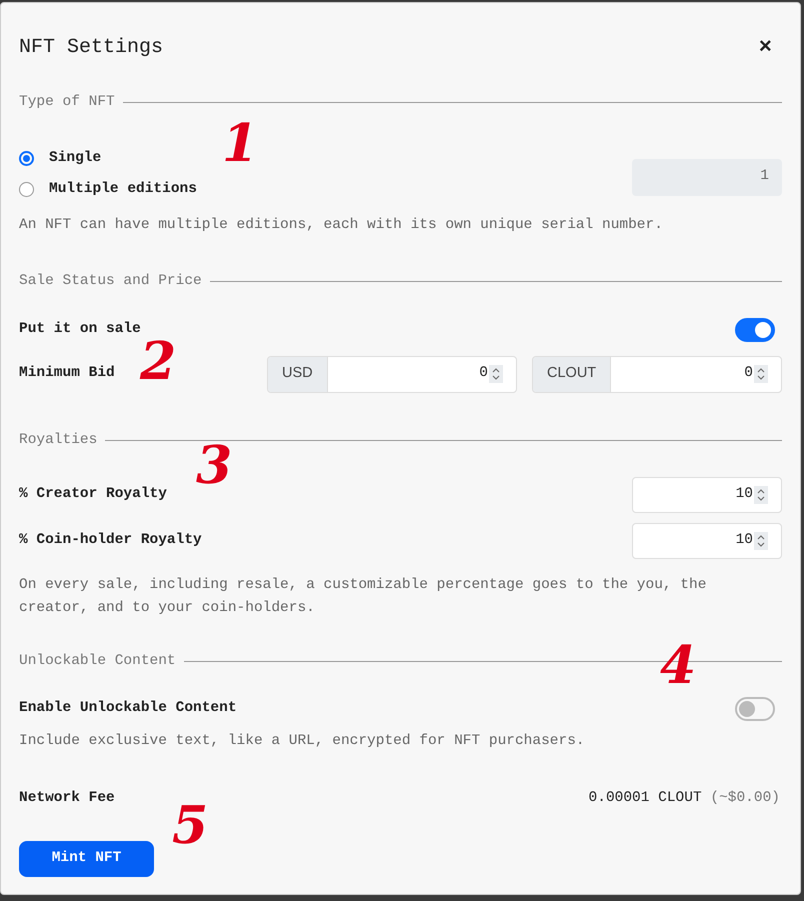 The image size is (804, 901). I want to click on annotation-number: 4, so click(678, 666).